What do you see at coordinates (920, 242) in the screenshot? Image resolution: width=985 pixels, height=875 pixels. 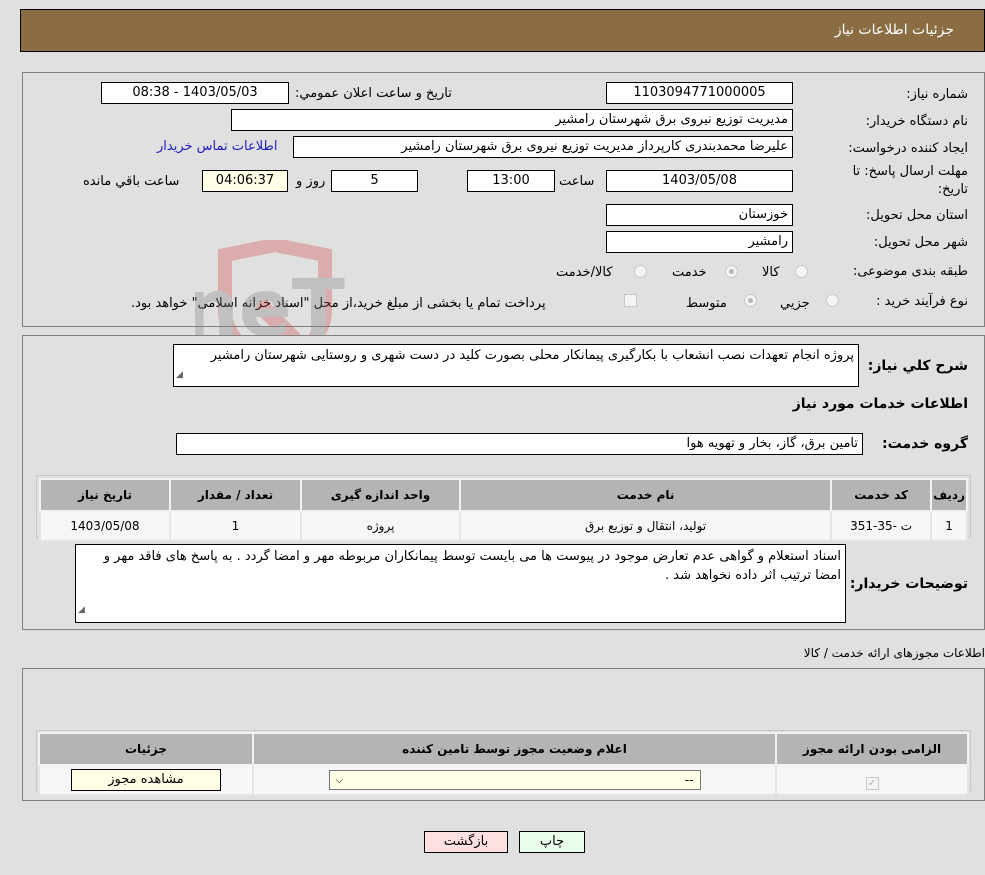 I see `city-label: شهر محل تحویل:` at bounding box center [920, 242].